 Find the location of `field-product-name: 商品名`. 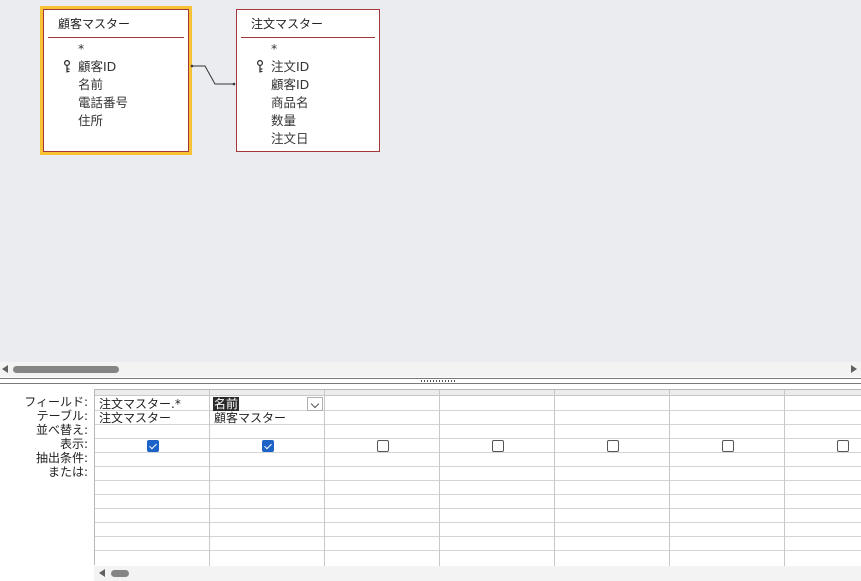

field-product-name: 商品名 is located at coordinates (308, 103).